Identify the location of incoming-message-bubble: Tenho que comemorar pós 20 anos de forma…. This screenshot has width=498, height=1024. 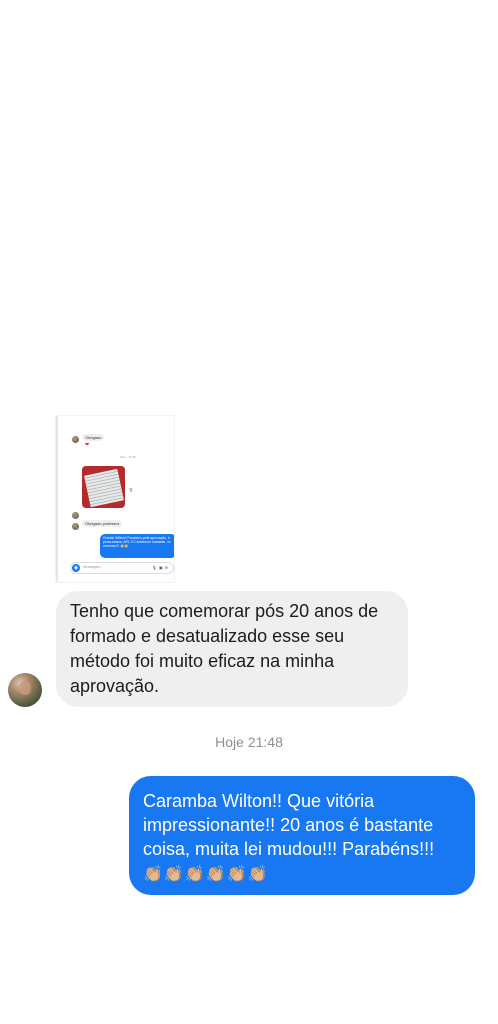
(232, 649).